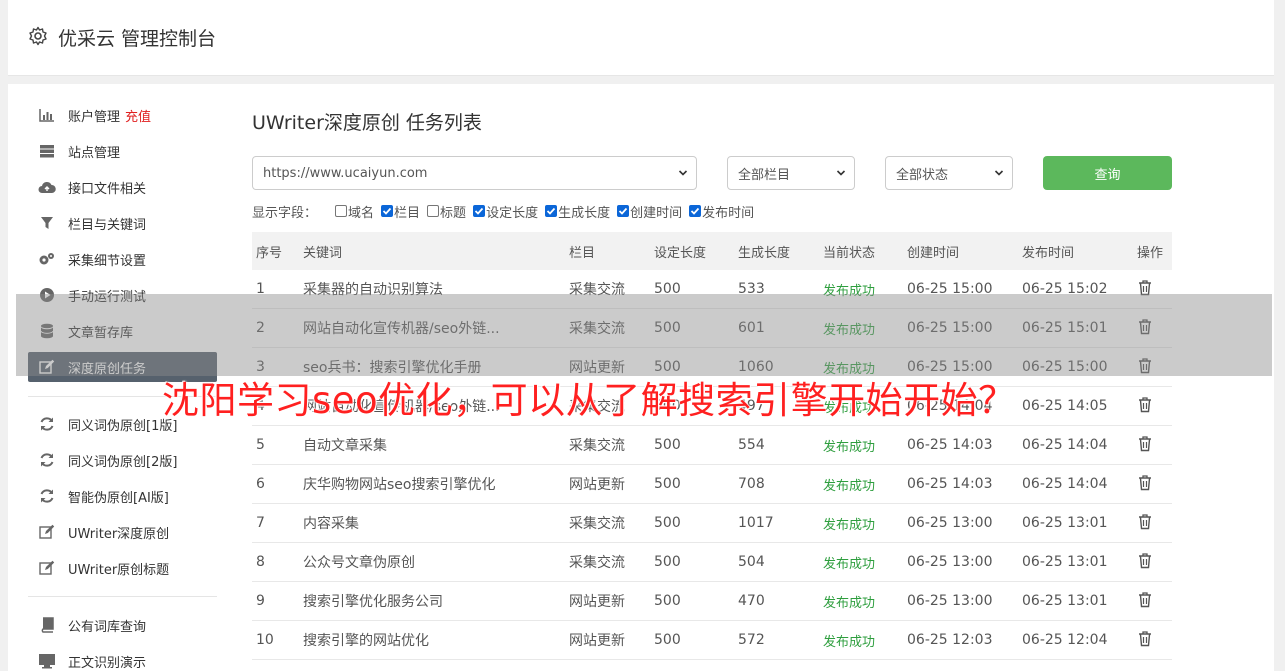 Image resolution: width=1285 pixels, height=671 pixels. I want to click on column-select-value: 全部栏目, so click(764, 175).